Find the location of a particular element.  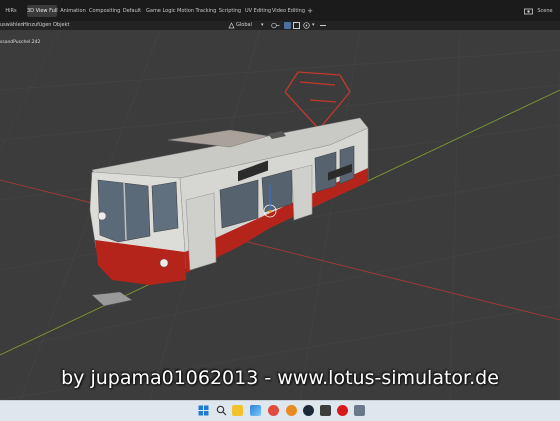

tab-game-logic: Game Logic is located at coordinates (161, 11).